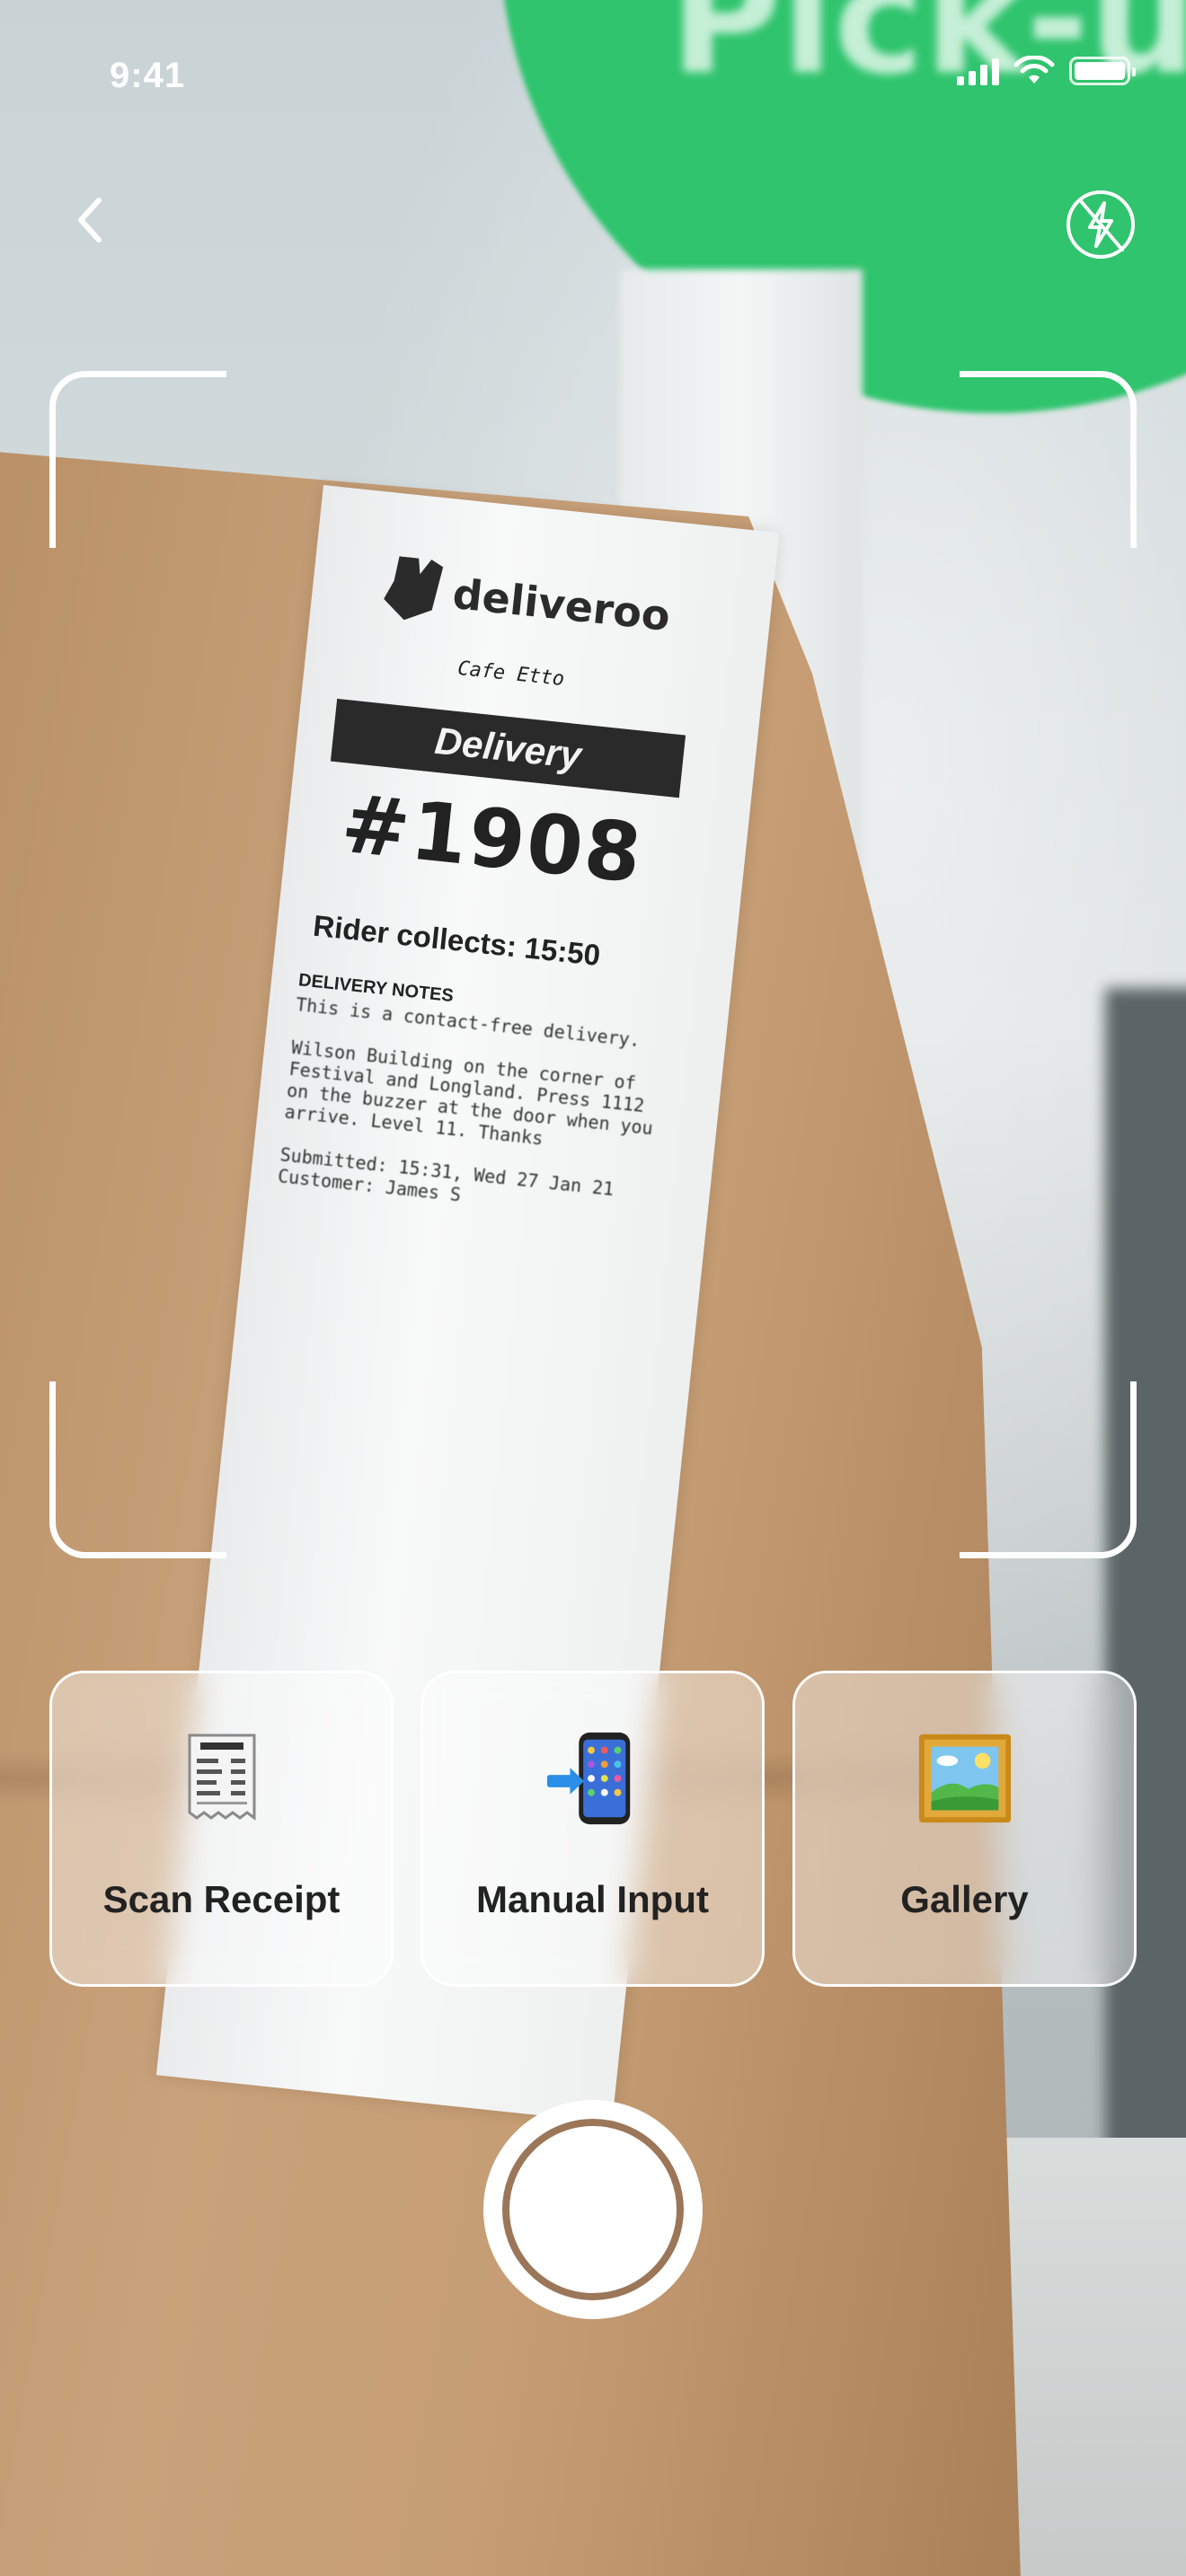 This screenshot has height=2576, width=1186. I want to click on scan-frame-corner-bottom-left, so click(137, 1469).